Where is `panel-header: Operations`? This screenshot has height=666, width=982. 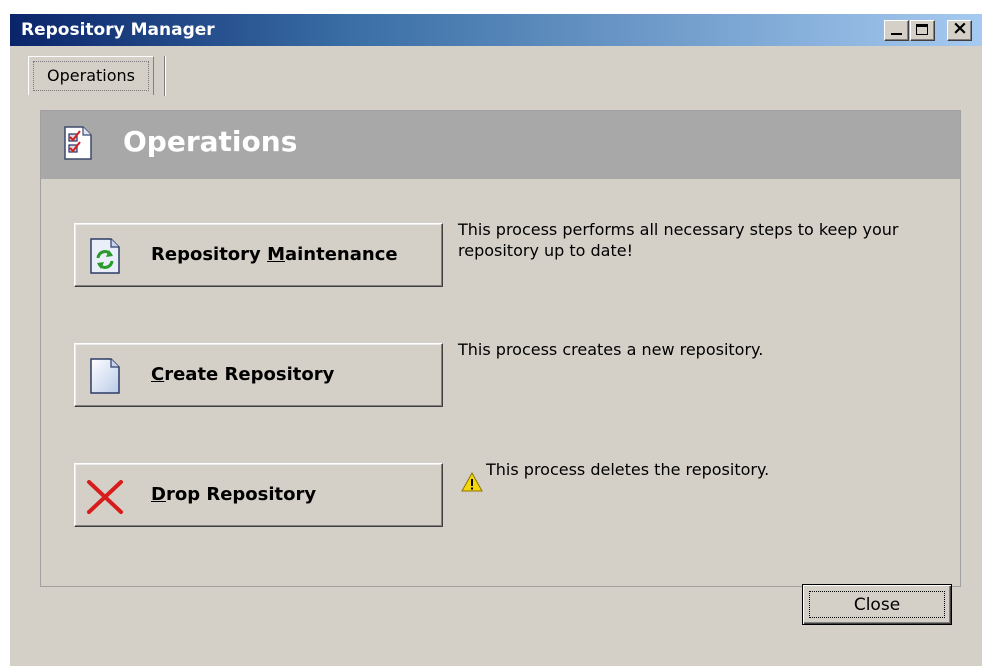
panel-header: Operations is located at coordinates (500, 145).